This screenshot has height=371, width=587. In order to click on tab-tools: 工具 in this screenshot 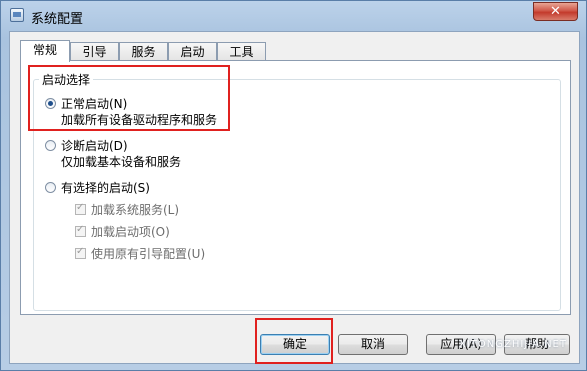, I will do `click(241, 51)`.